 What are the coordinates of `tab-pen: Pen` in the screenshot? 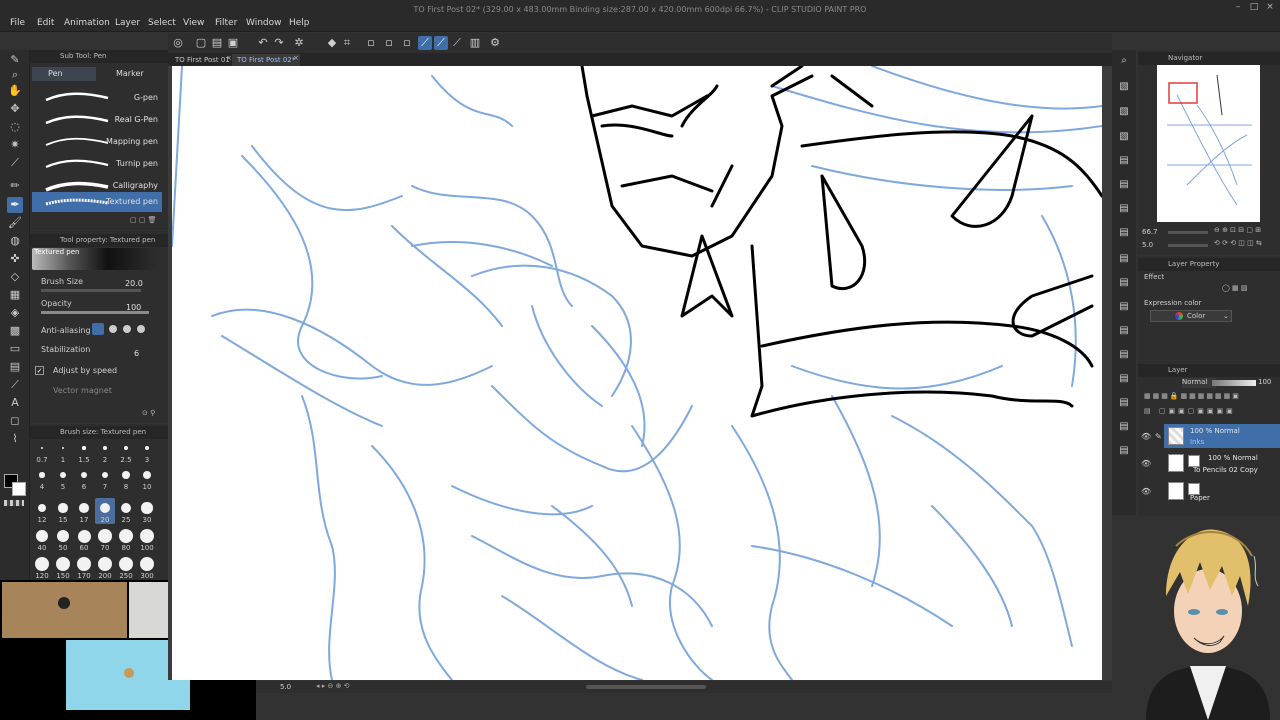 It's located at (64, 74).